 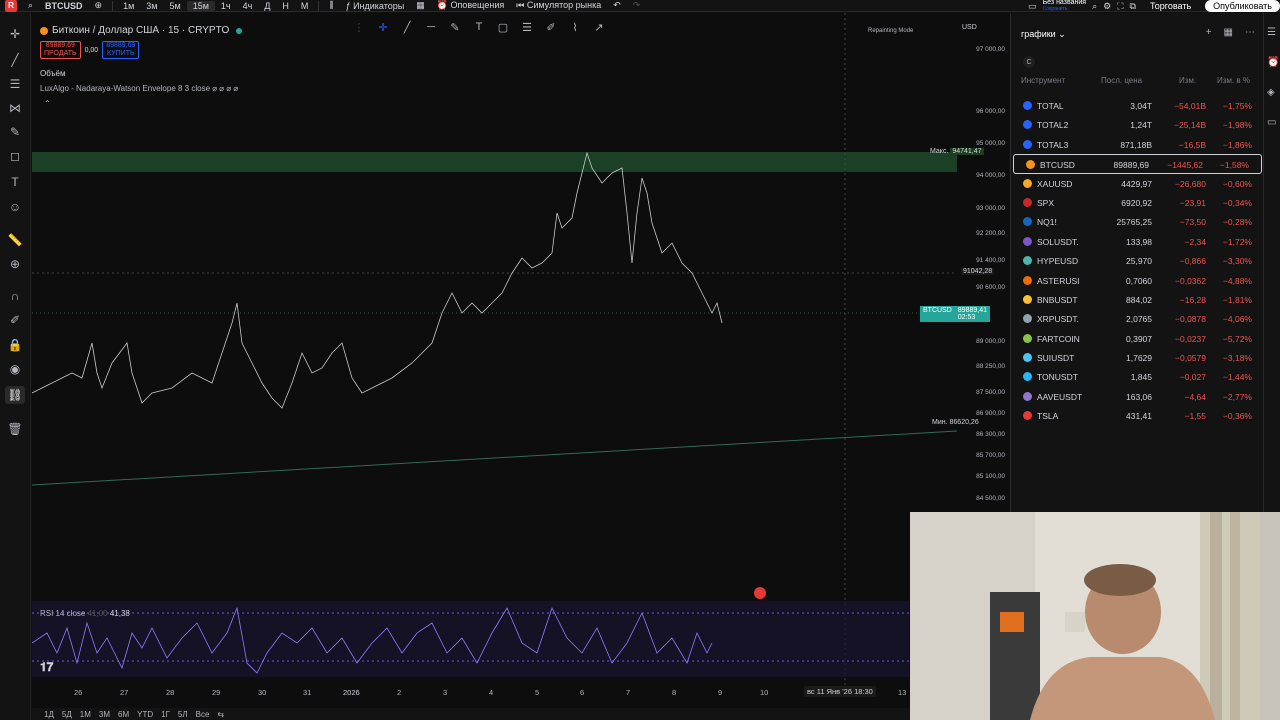 I want to click on watchlist-row: AAVEUSDT 163,06 −4,64 −2,77%, so click(x=1137, y=396).